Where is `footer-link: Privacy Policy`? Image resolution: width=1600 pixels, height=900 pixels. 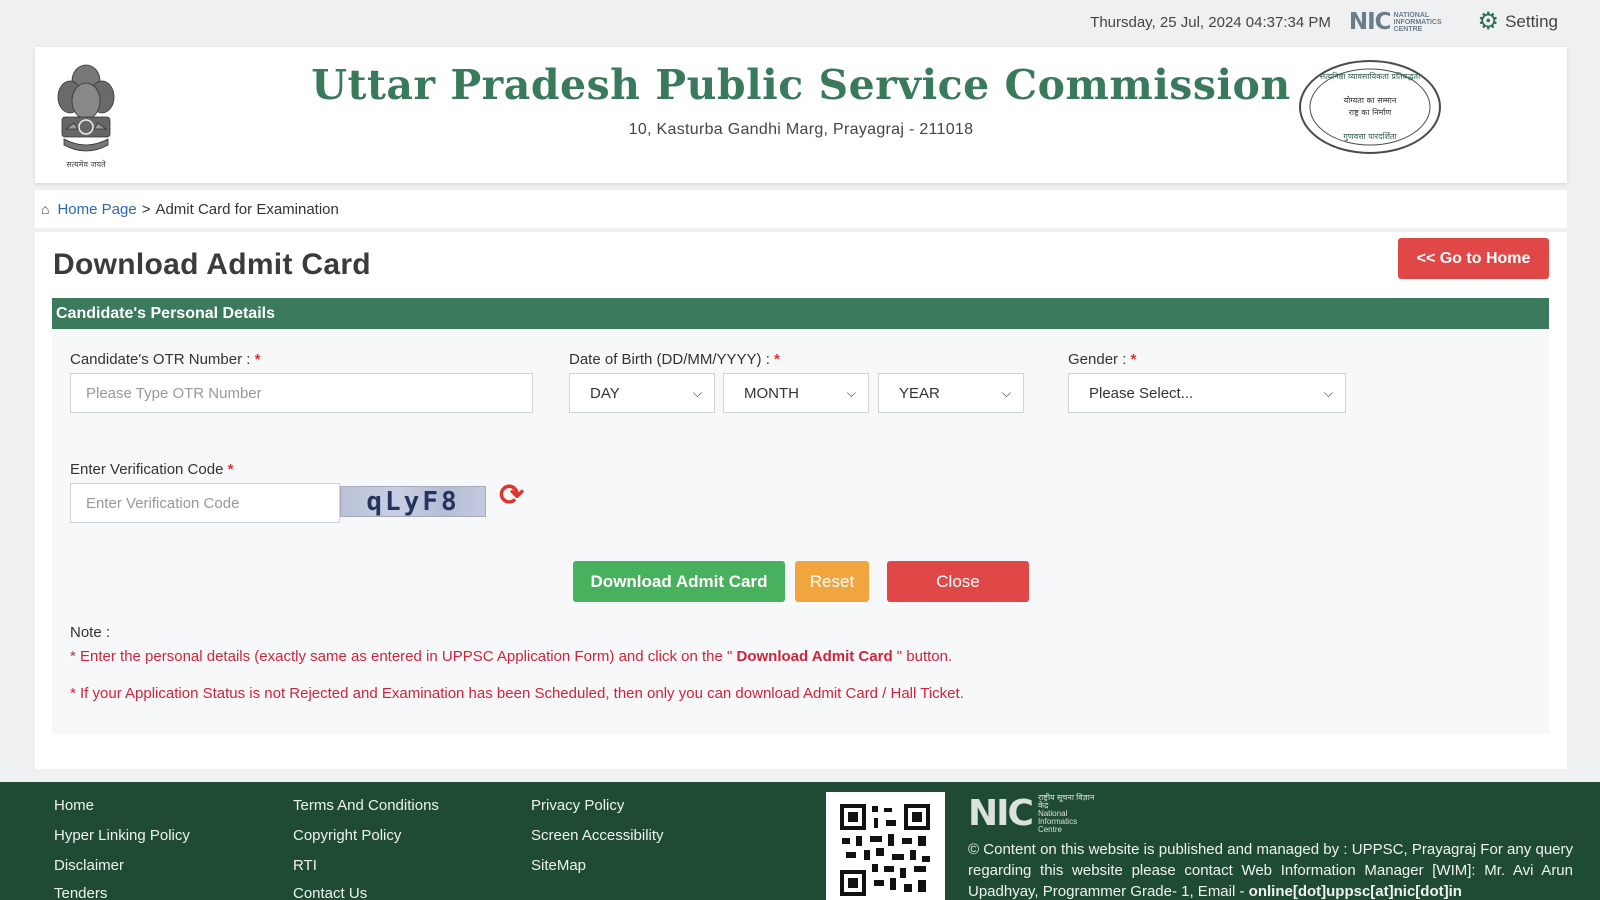 footer-link: Privacy Policy is located at coordinates (577, 805).